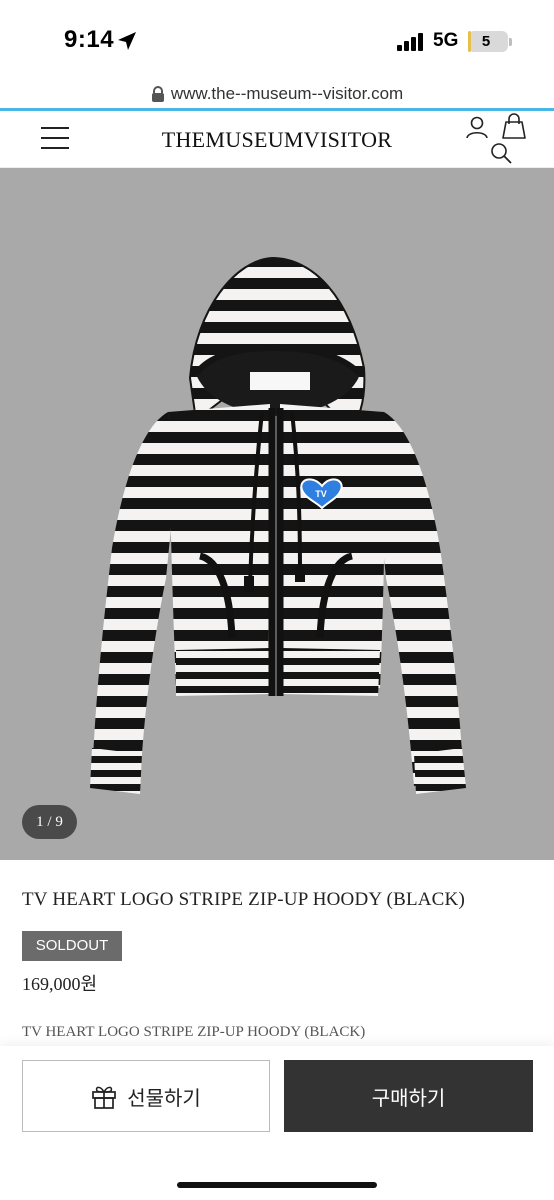 This screenshot has height=1200, width=554. Describe the element at coordinates (127, 41) in the screenshot. I see `location-arrow-icon` at that location.